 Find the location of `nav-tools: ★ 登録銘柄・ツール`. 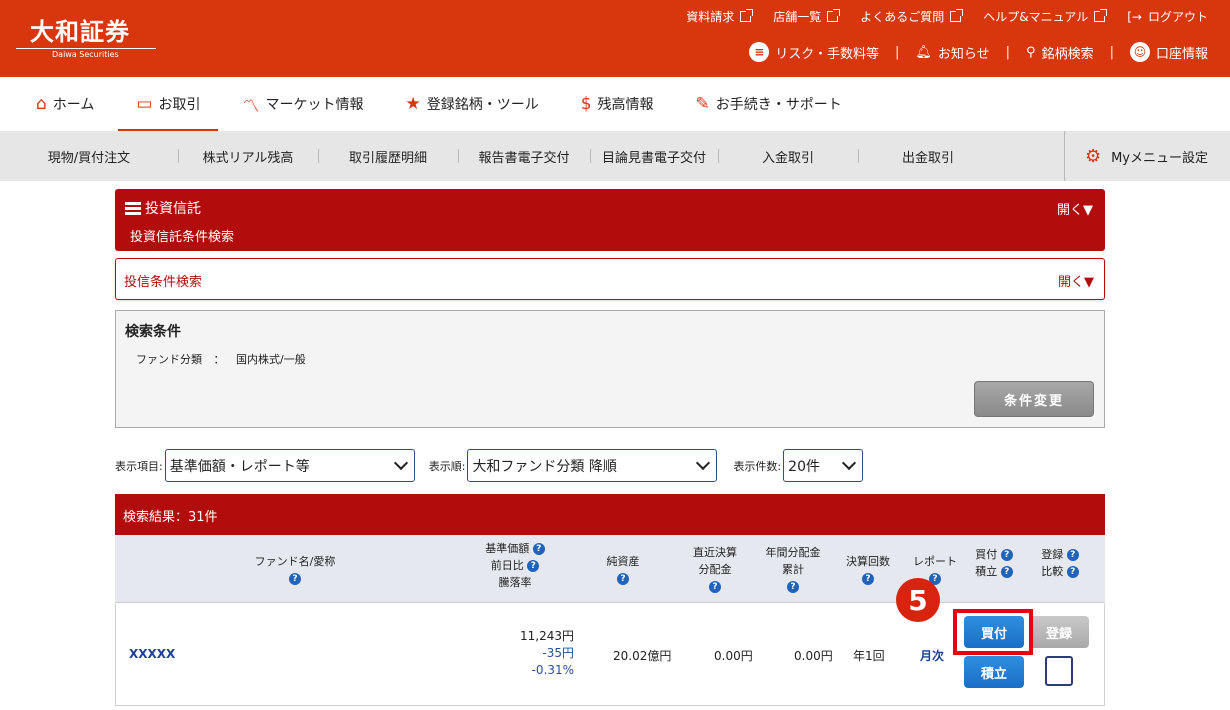

nav-tools: ★ 登録銘柄・ツール is located at coordinates (471, 104).